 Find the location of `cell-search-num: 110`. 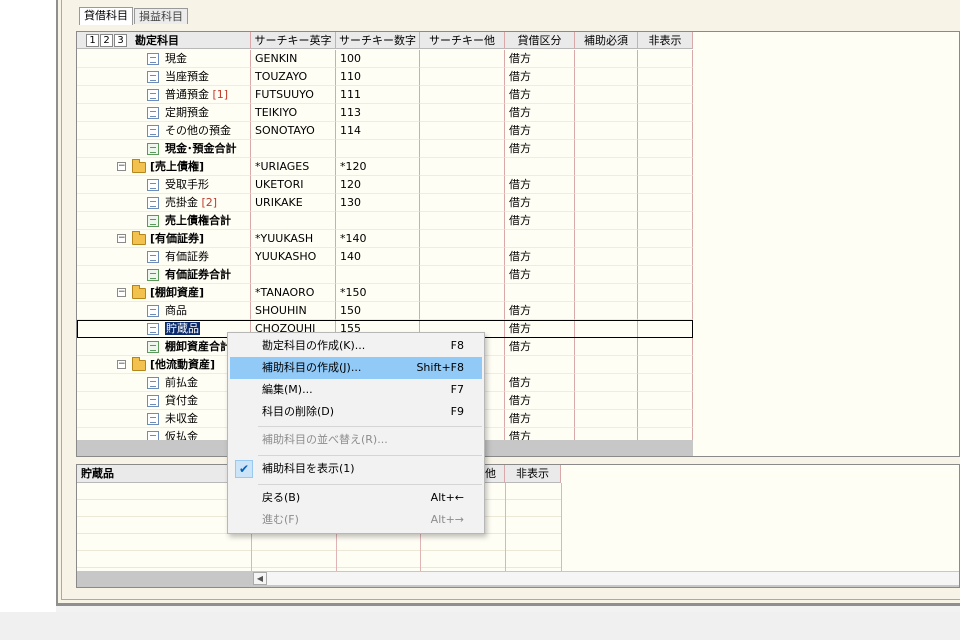

cell-search-num: 110 is located at coordinates (378, 77).